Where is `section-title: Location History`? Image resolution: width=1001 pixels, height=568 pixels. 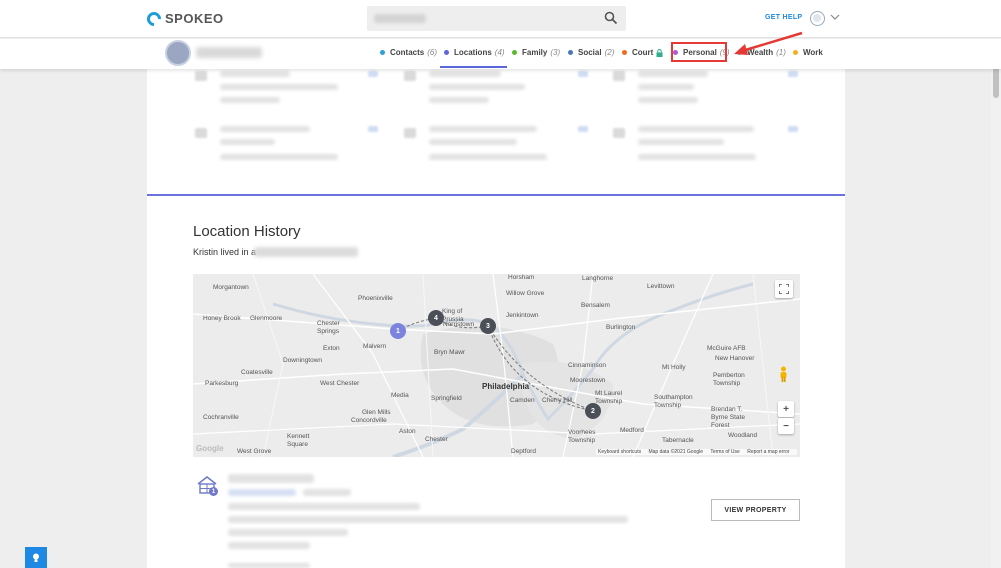 section-title: Location History is located at coordinates (247, 231).